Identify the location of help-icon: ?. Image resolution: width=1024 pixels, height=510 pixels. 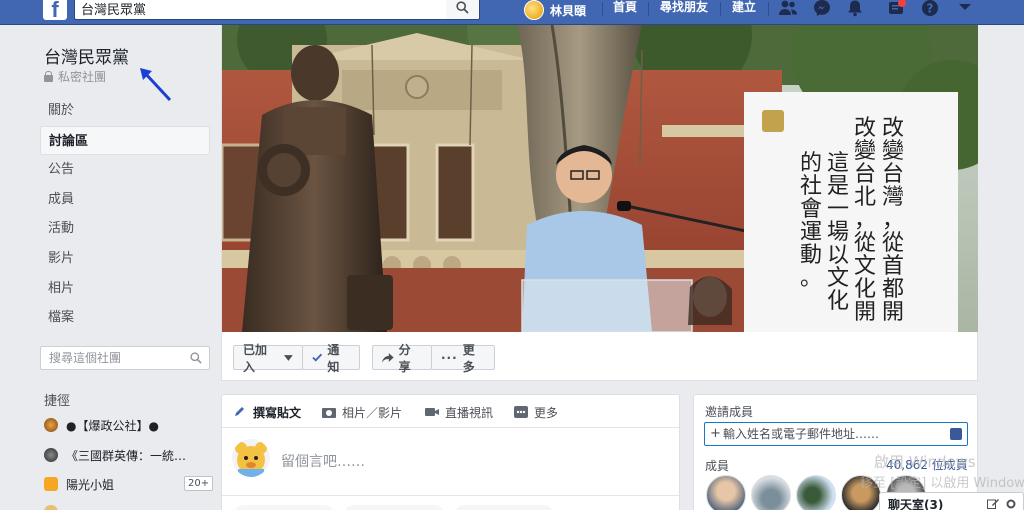
(930, 9).